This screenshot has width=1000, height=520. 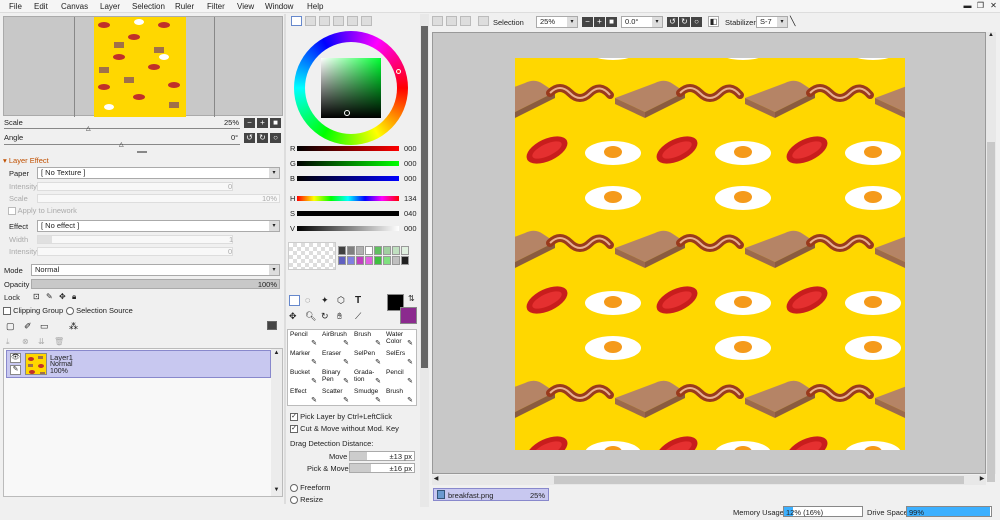 What do you see at coordinates (121, 144) in the screenshot?
I see `angle-slider-handle: △` at bounding box center [121, 144].